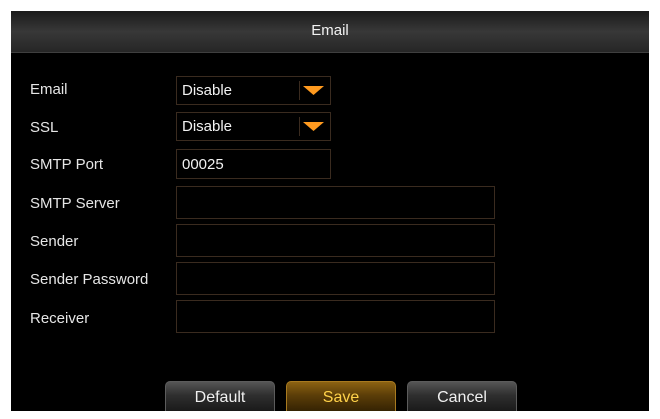 This screenshot has width=660, height=419. What do you see at coordinates (89, 279) in the screenshot?
I see `sender-password-label: Sender Password` at bounding box center [89, 279].